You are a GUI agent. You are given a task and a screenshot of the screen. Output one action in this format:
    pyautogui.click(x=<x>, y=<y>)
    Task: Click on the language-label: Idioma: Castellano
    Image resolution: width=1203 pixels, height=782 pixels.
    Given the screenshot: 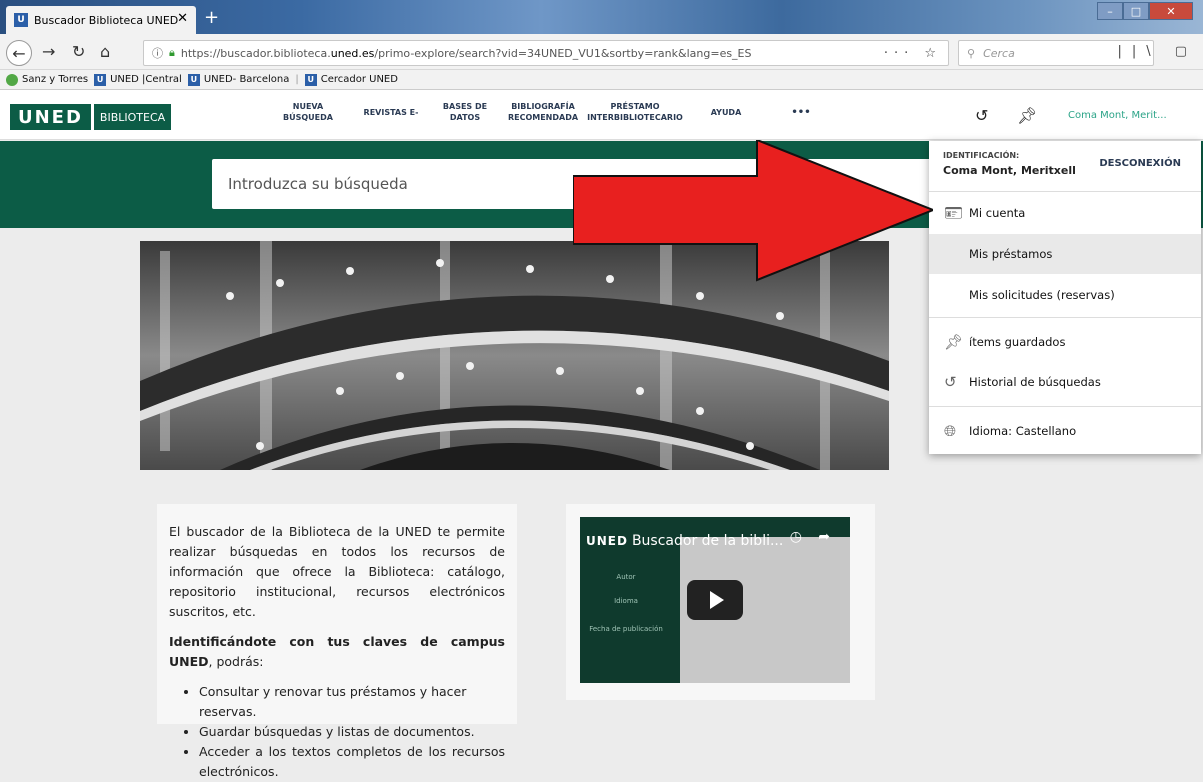 What is the action you would take?
    pyautogui.click(x=1023, y=431)
    